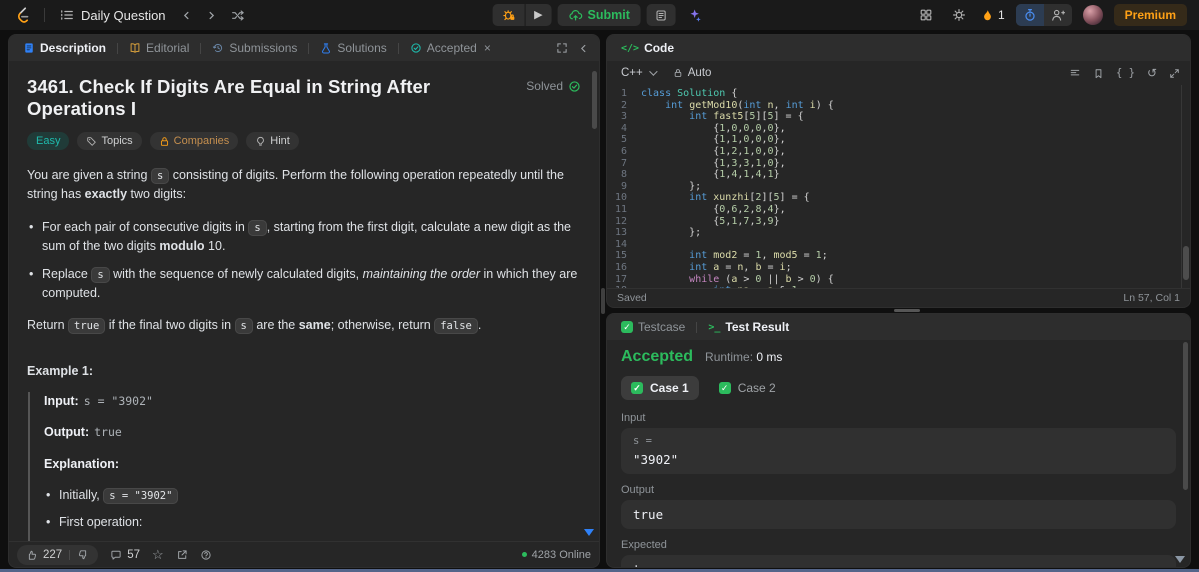  I want to click on snippets-button: { }, so click(1125, 73).